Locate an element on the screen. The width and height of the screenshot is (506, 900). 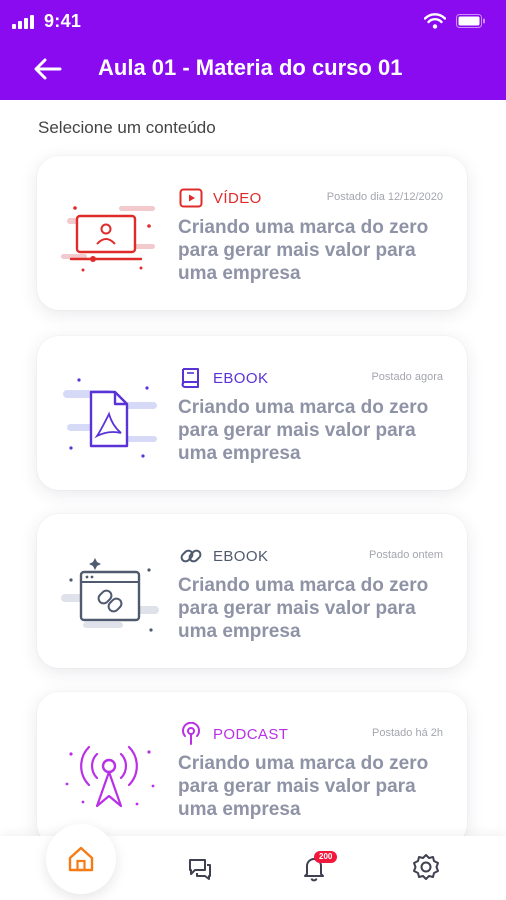
back-button is located at coordinates (48, 69).